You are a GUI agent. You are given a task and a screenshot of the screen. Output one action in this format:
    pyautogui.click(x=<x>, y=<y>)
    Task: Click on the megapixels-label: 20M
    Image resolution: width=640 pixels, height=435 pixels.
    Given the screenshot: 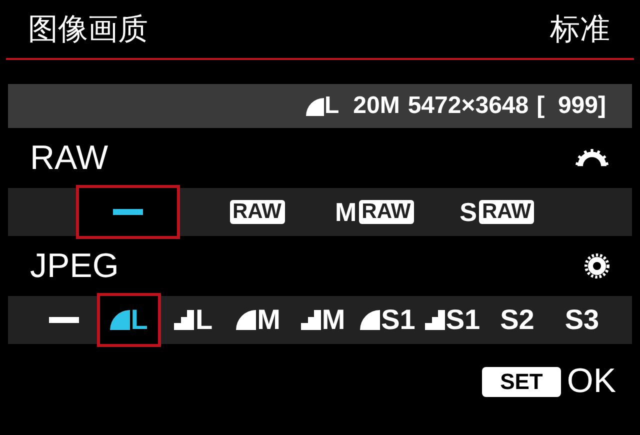 What is the action you would take?
    pyautogui.click(x=376, y=106)
    